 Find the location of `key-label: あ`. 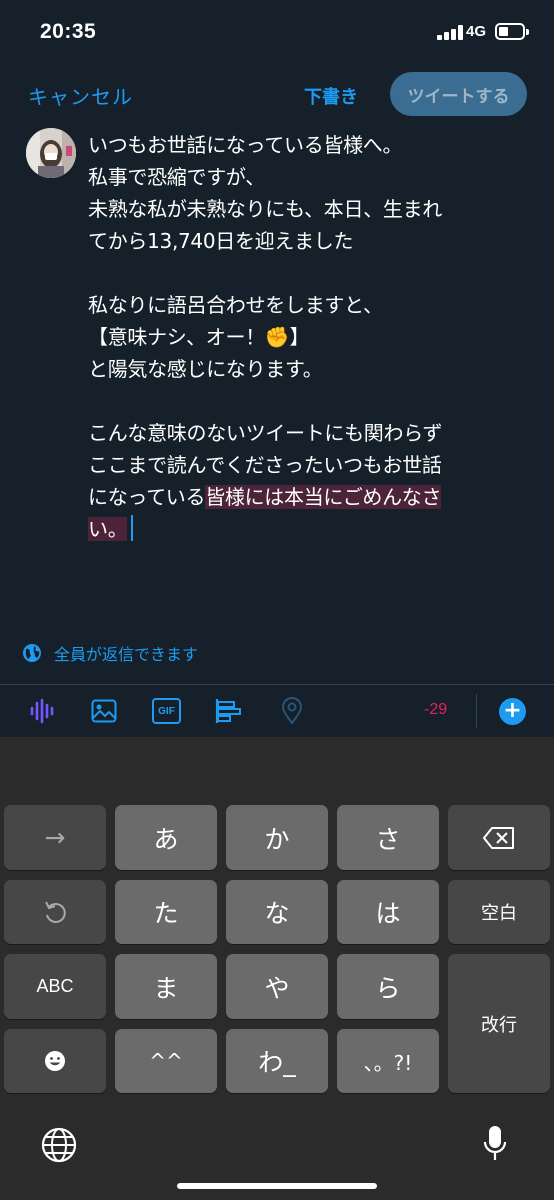

key-label: あ is located at coordinates (166, 839).